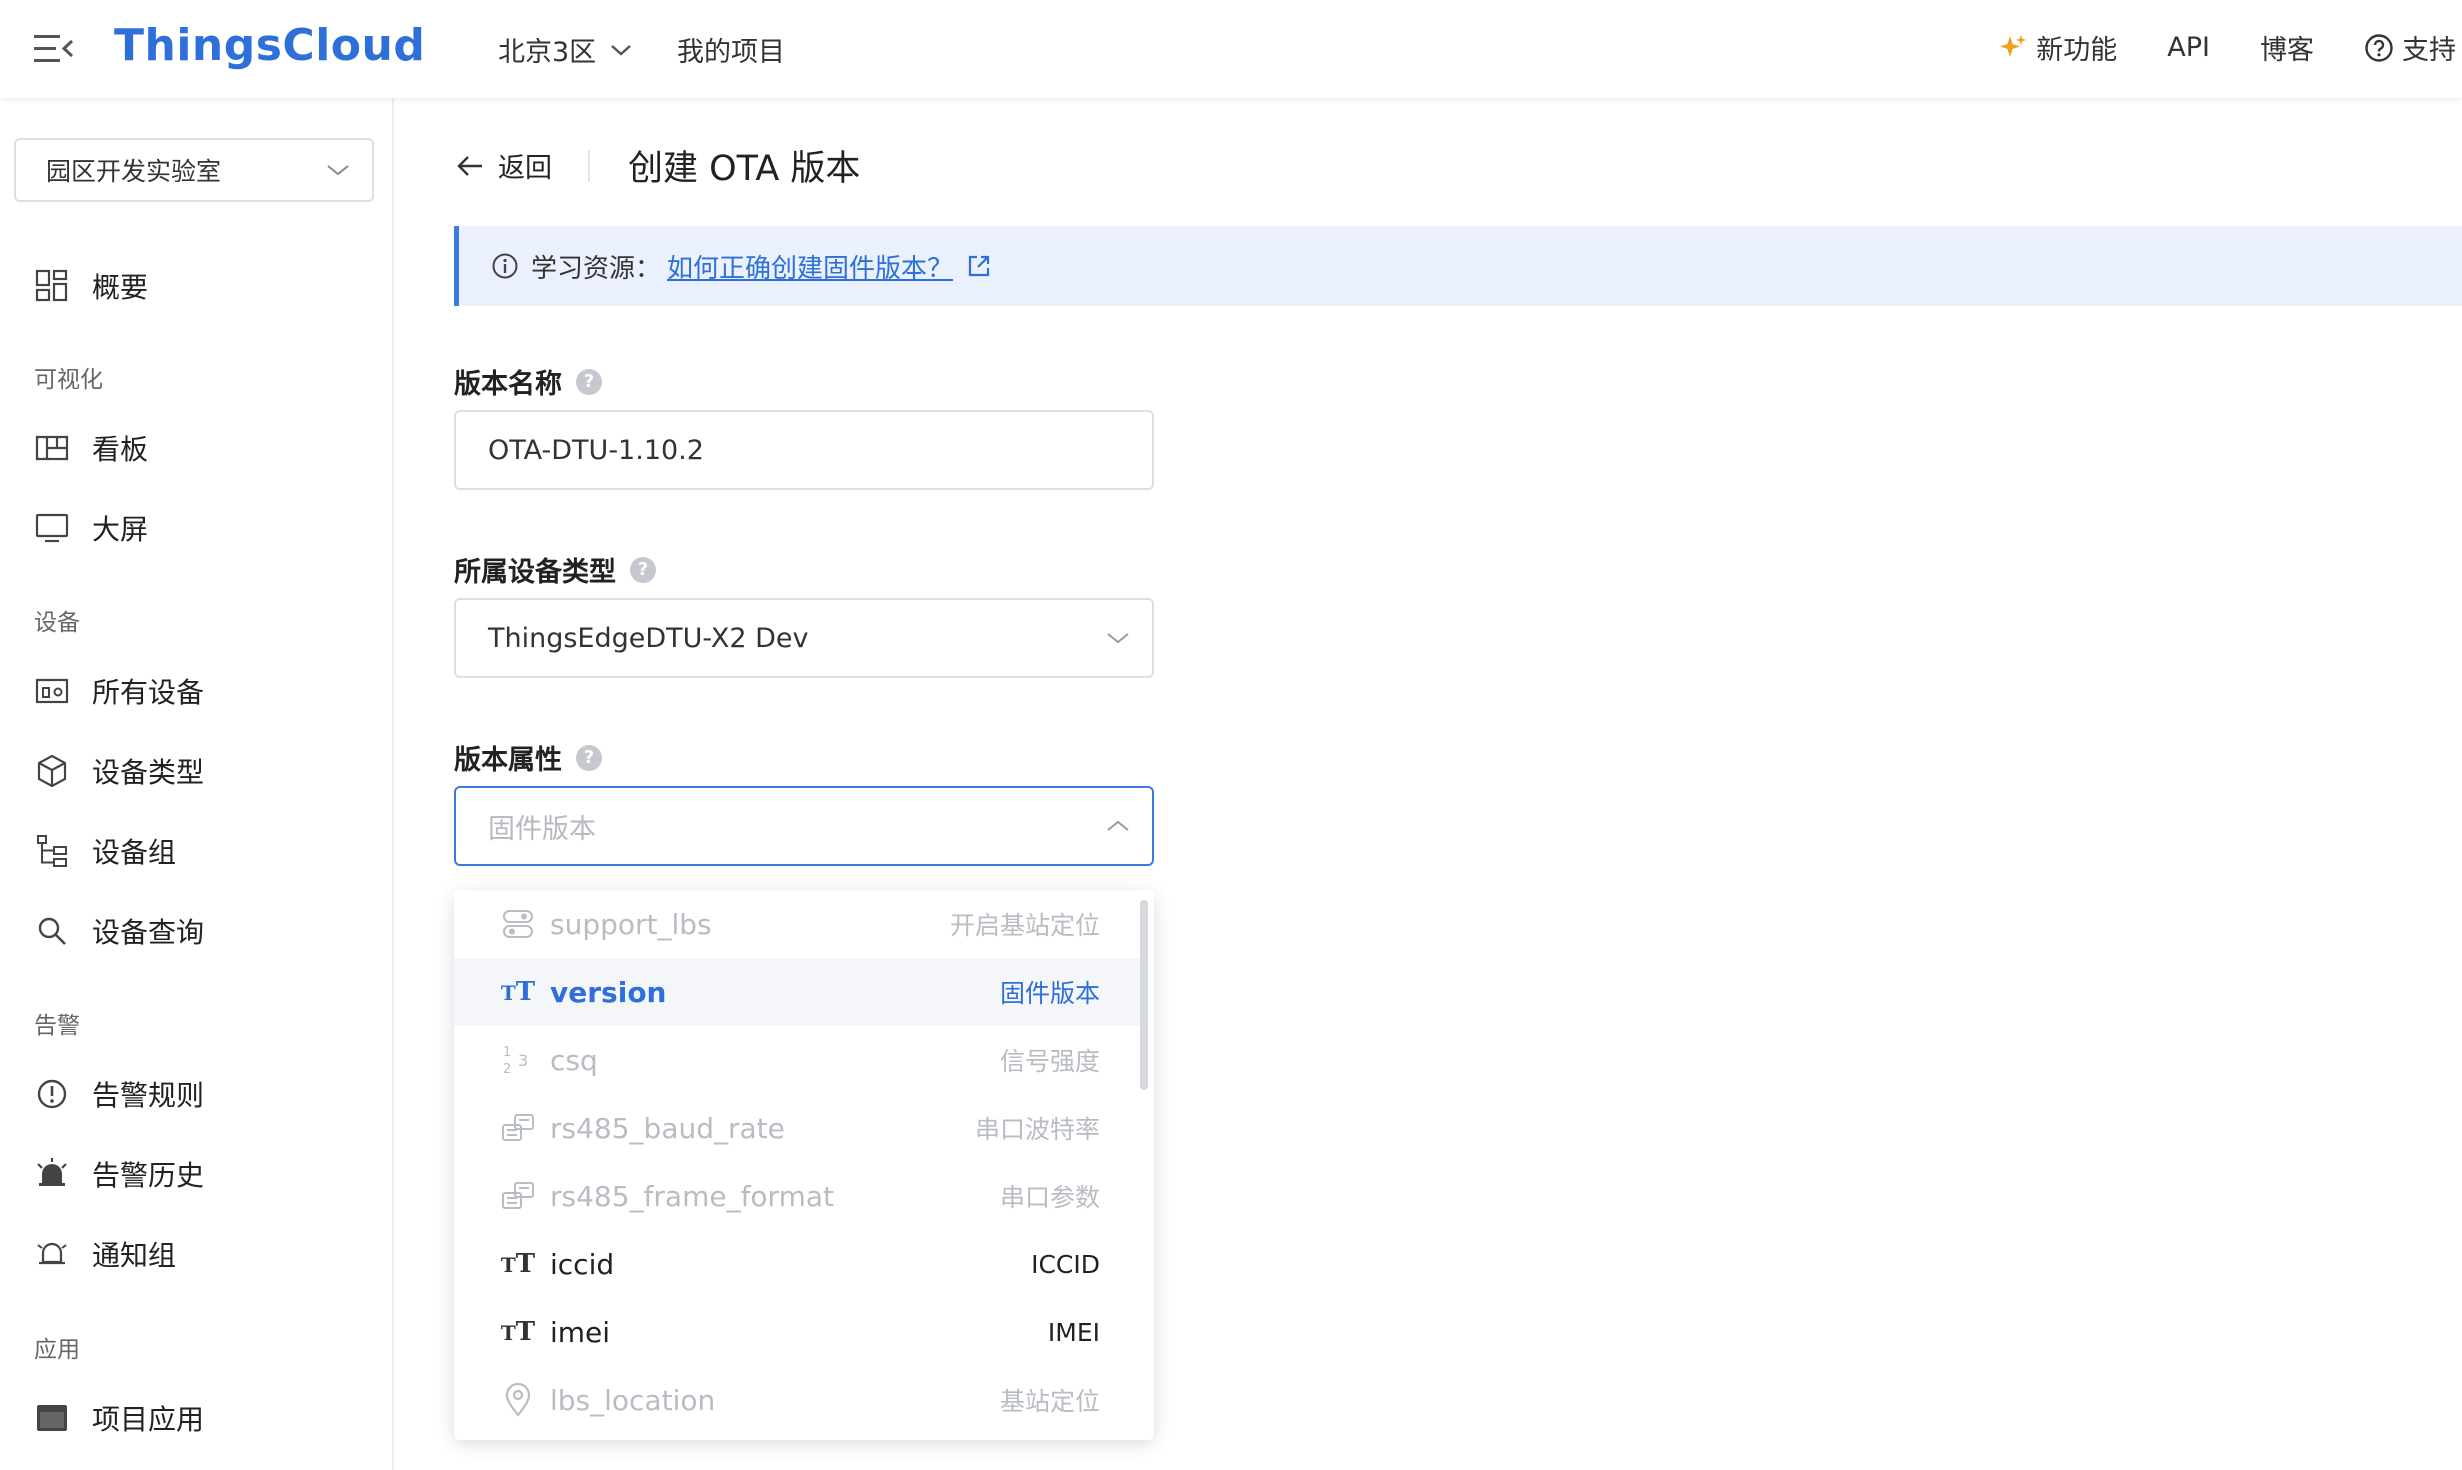 This screenshot has height=1470, width=2462. I want to click on sidebar-item-notify-groups: 通知组, so click(105, 1254).